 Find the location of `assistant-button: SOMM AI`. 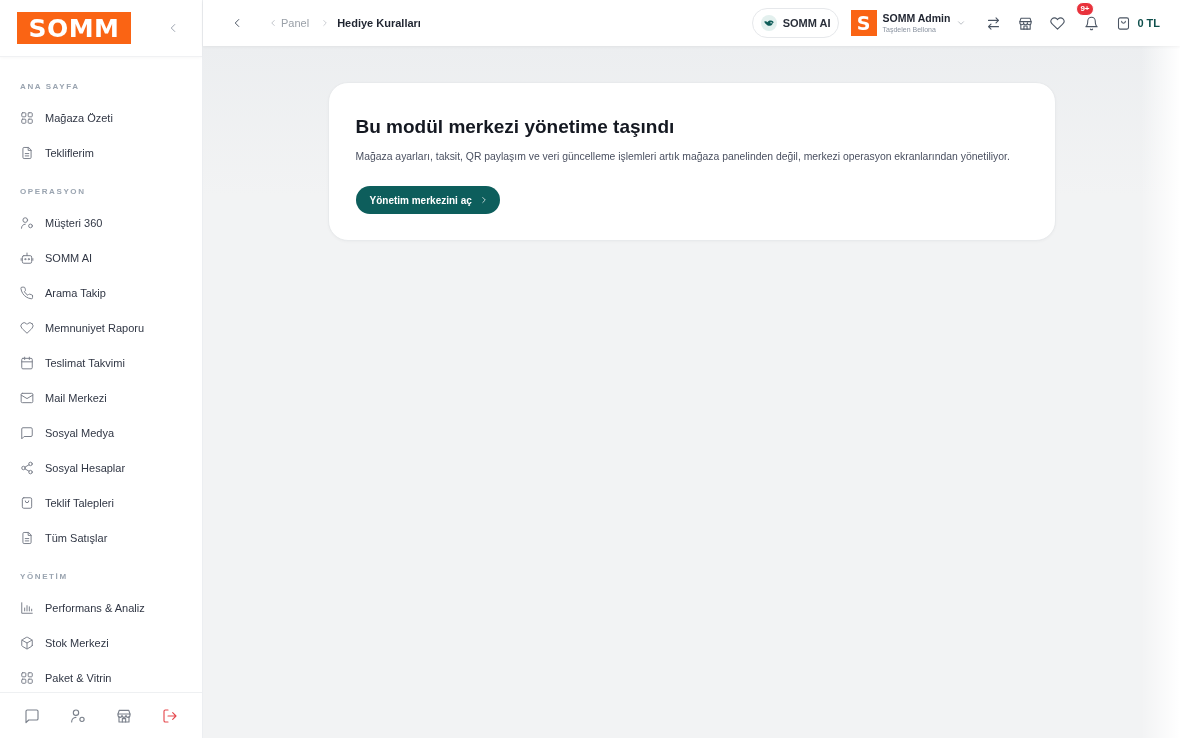

assistant-button: SOMM AI is located at coordinates (795, 23).